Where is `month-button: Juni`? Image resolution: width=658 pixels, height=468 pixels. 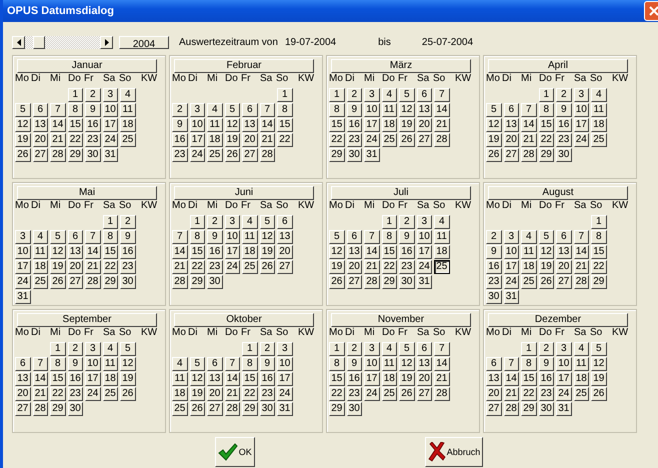 month-button: Juni is located at coordinates (244, 193).